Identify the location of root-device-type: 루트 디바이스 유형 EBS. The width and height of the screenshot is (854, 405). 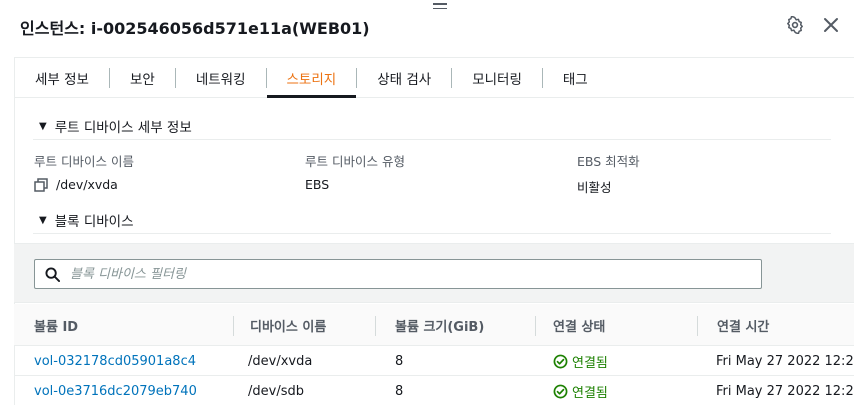
(355, 171).